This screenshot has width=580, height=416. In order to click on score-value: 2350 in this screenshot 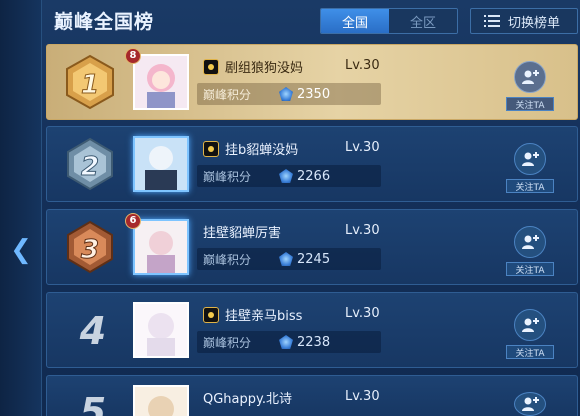, I will do `click(314, 94)`.